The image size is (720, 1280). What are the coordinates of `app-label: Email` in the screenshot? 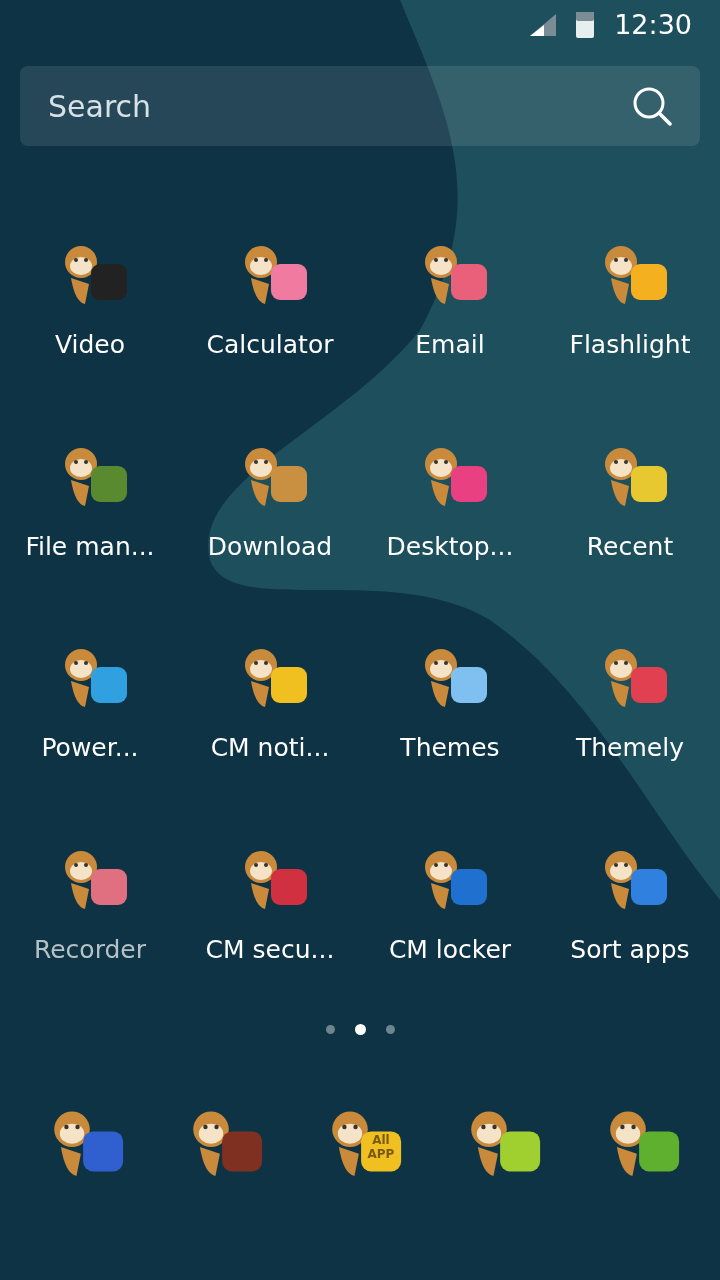 It's located at (450, 345).